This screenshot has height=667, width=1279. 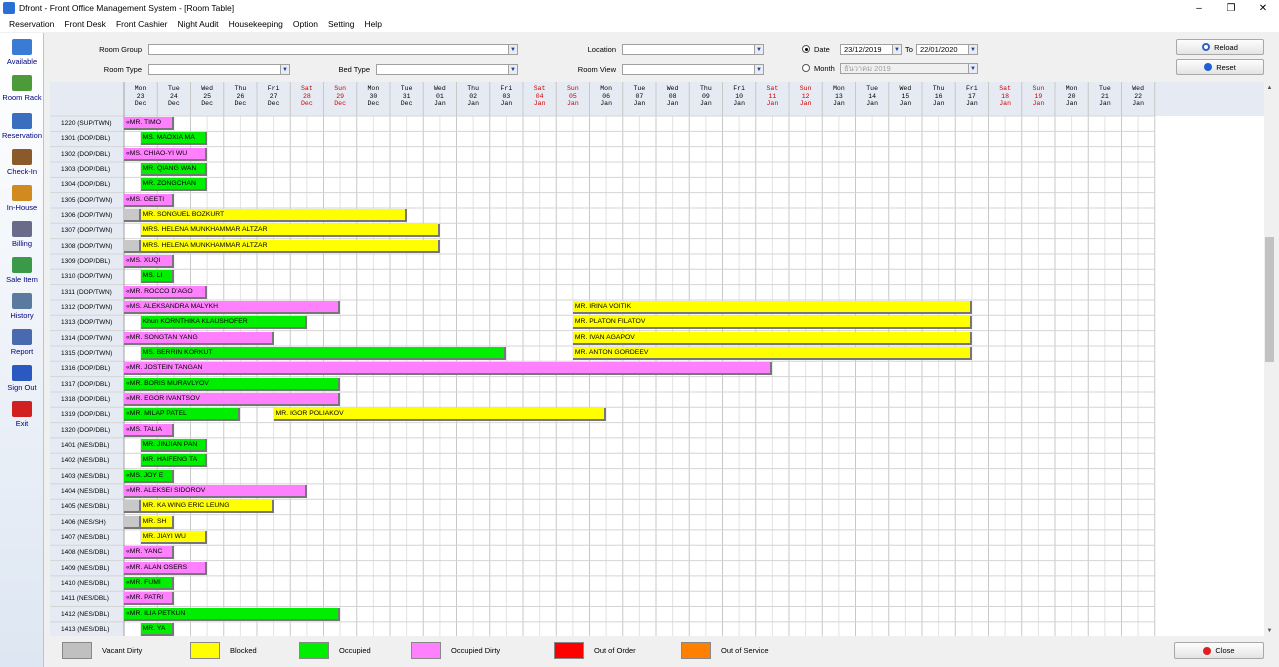 I want to click on room-label: 1404 (NES/DBL), so click(x=87, y=491).